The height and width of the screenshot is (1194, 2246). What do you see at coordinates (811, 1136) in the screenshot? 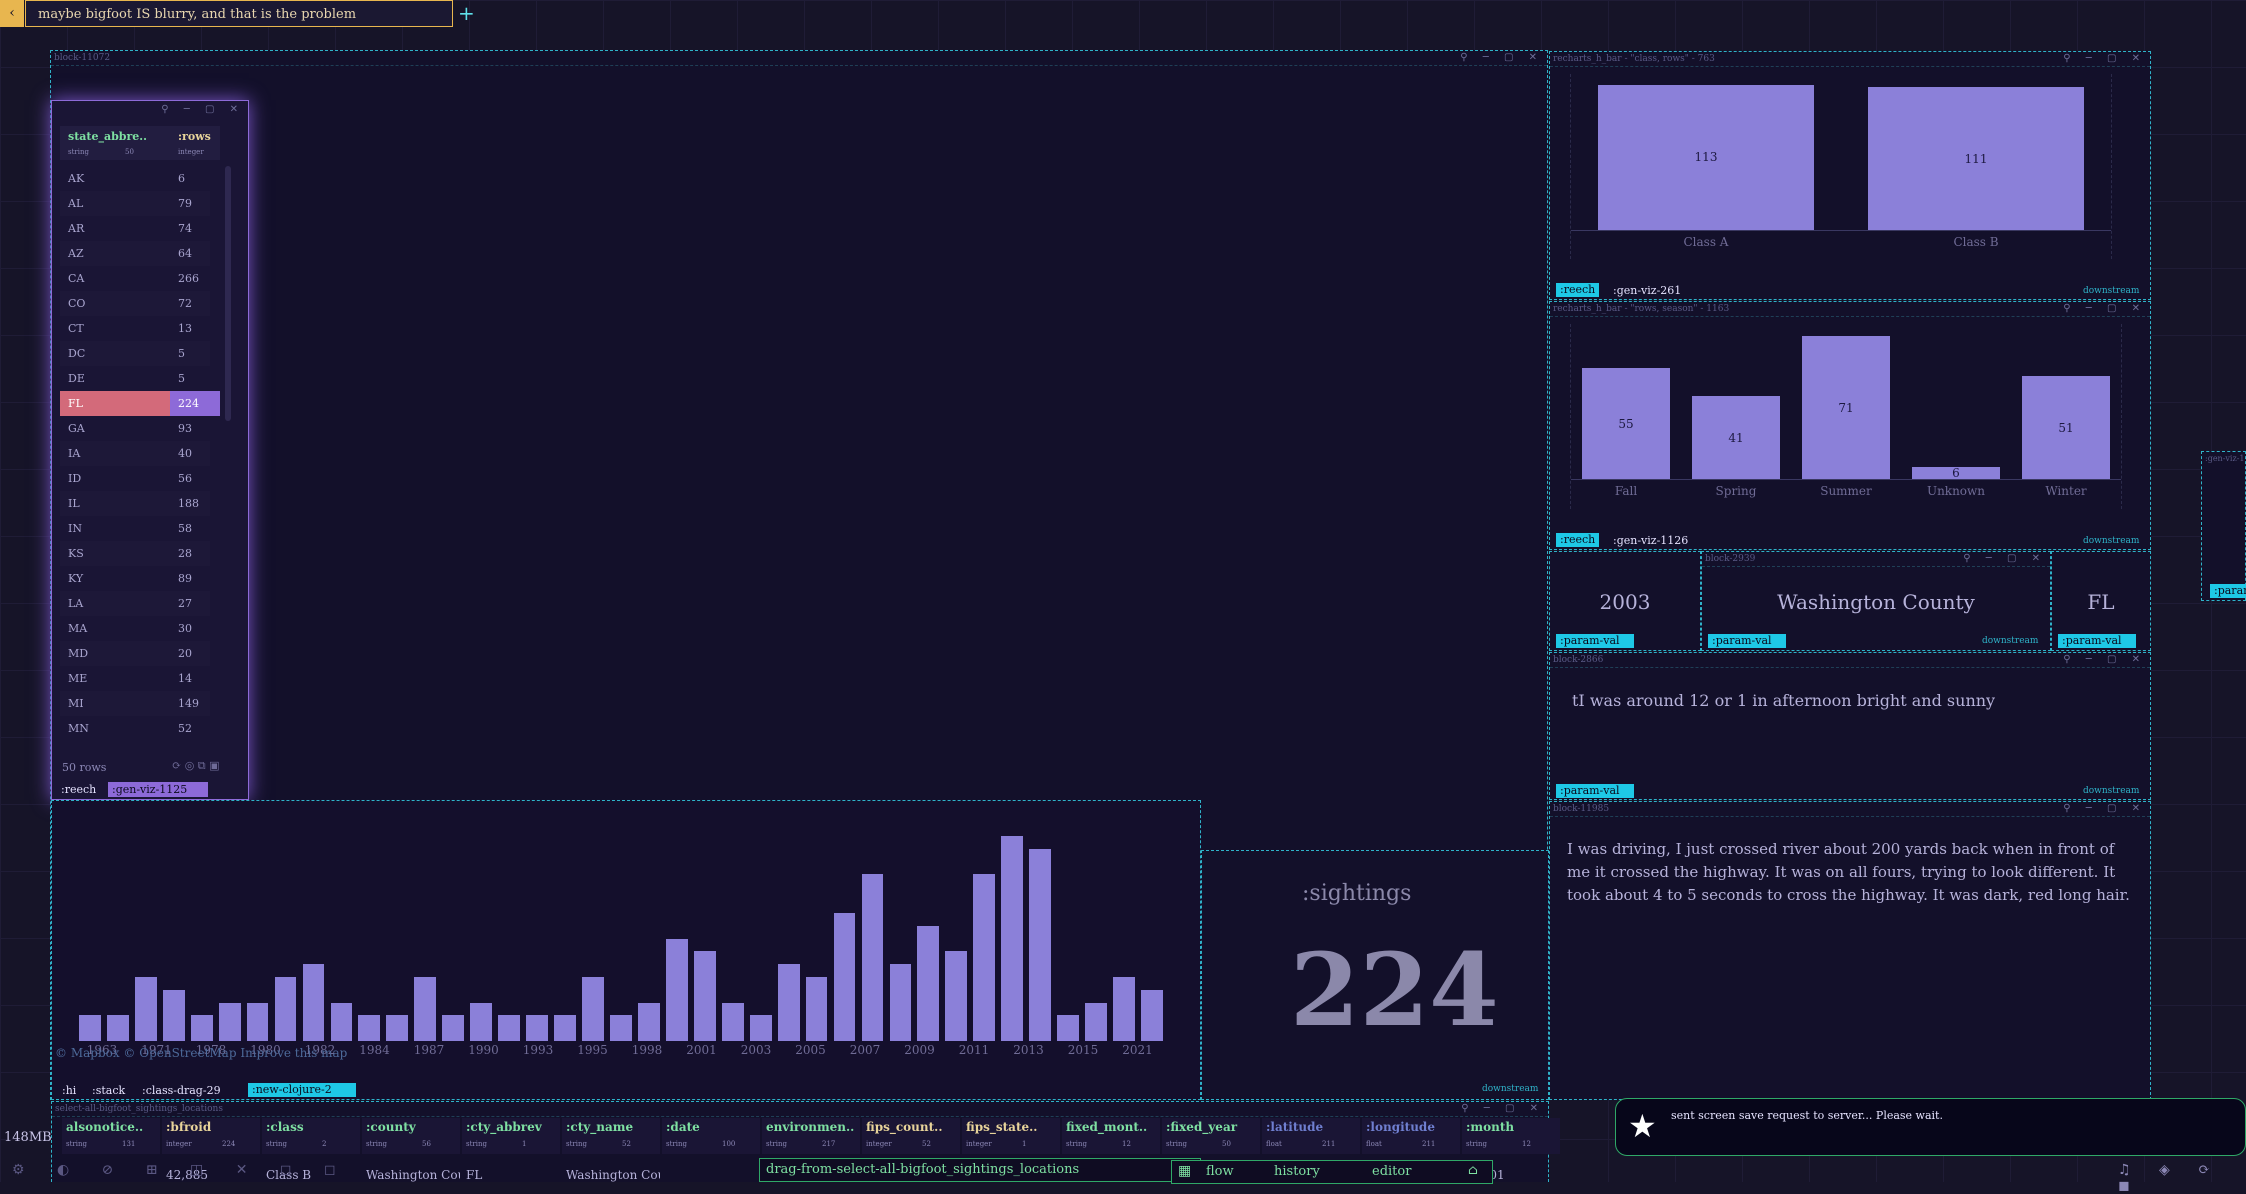
I see `column-header: environmen.. string 217` at bounding box center [811, 1136].